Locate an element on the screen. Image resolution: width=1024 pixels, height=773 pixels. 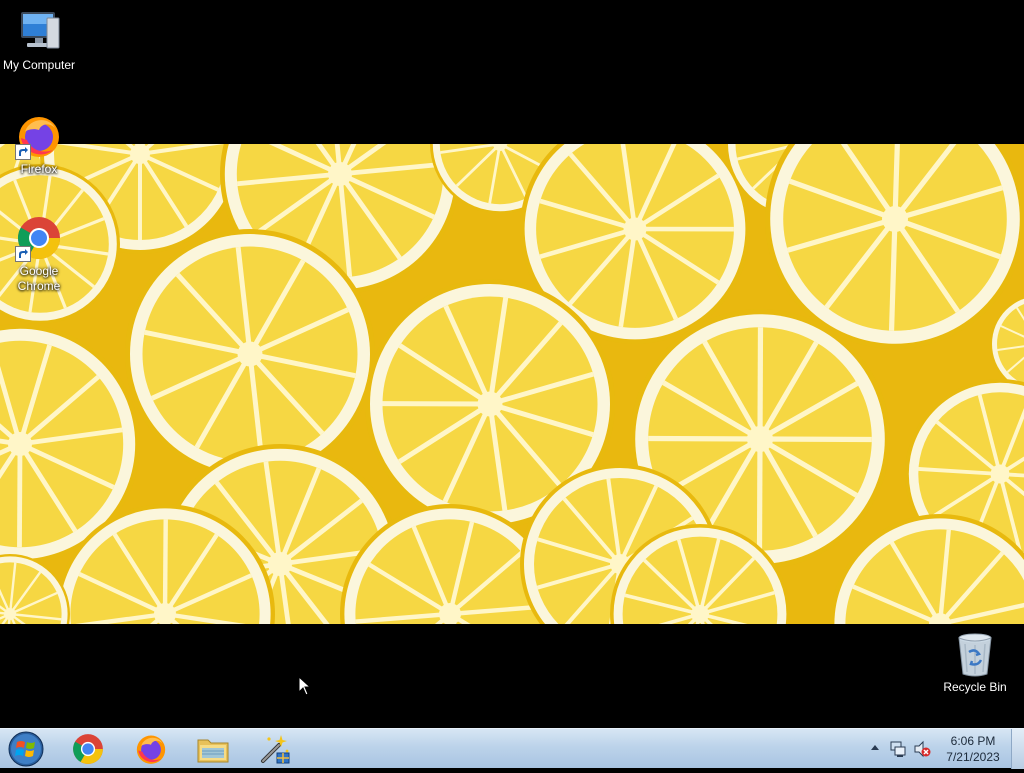
setup-wizard-icon is located at coordinates (275, 749).